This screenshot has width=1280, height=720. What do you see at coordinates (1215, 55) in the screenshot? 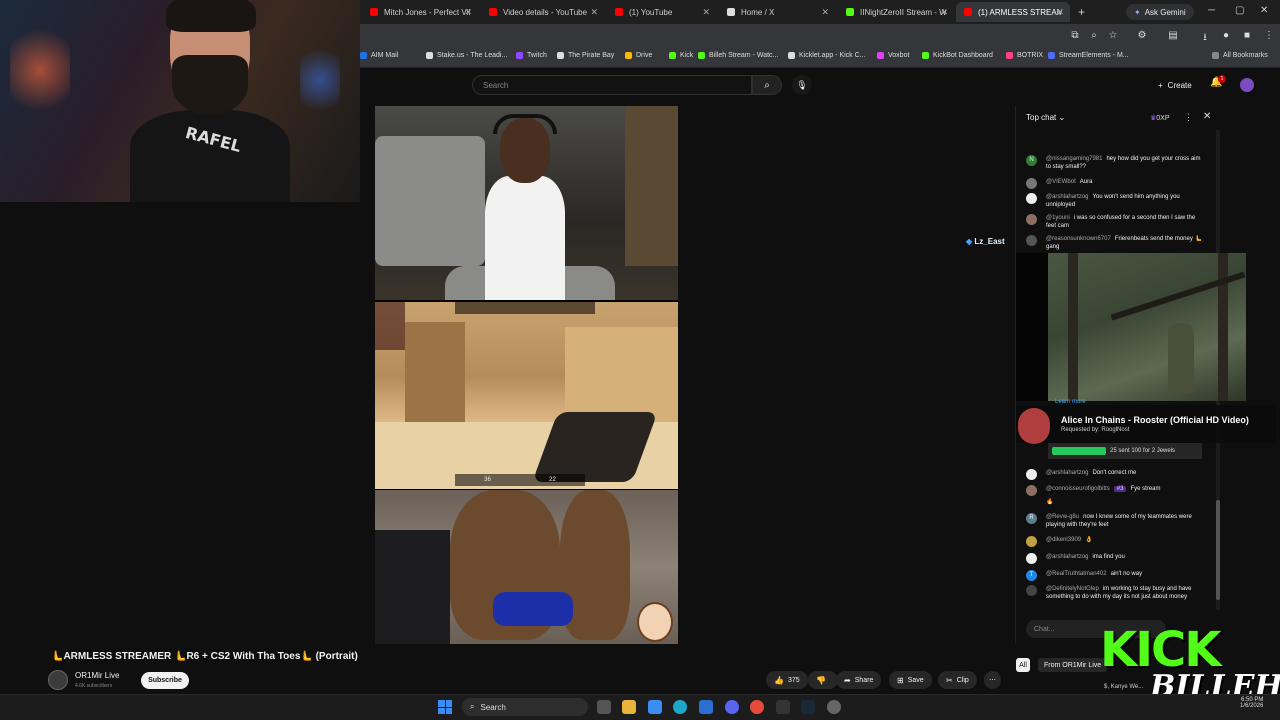
I see `folder-icon` at bounding box center [1215, 55].